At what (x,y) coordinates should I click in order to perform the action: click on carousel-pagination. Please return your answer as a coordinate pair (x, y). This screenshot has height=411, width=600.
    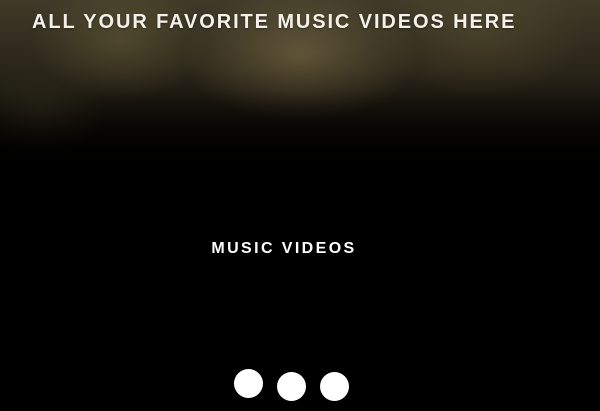
    Looking at the image, I should click on (298, 385).